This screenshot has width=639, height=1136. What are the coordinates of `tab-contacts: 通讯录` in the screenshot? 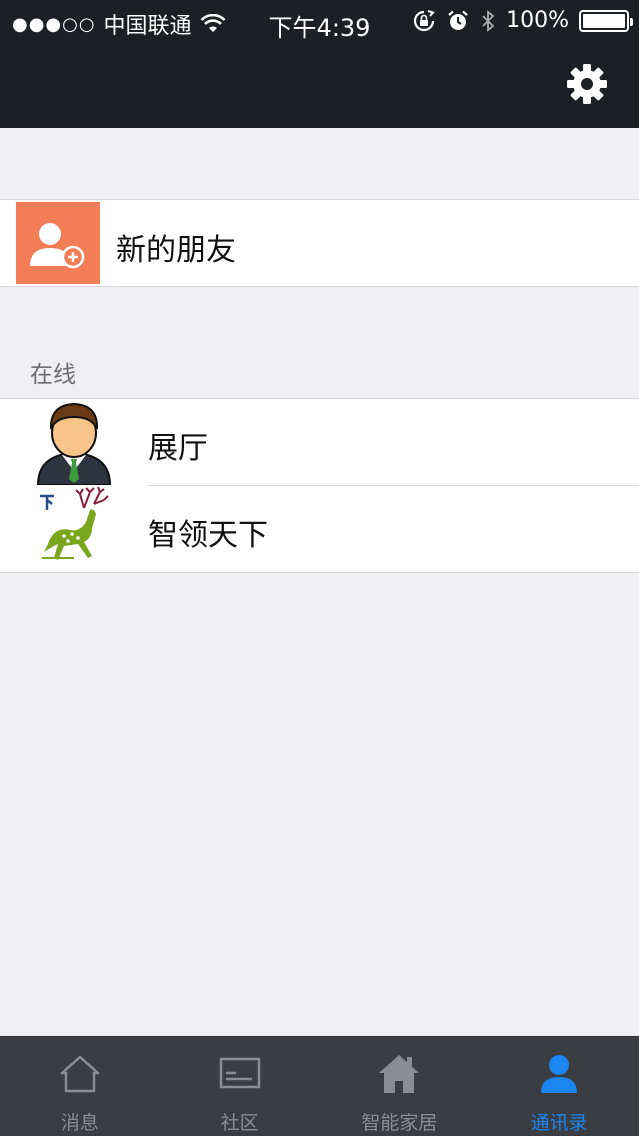 It's located at (559, 1086).